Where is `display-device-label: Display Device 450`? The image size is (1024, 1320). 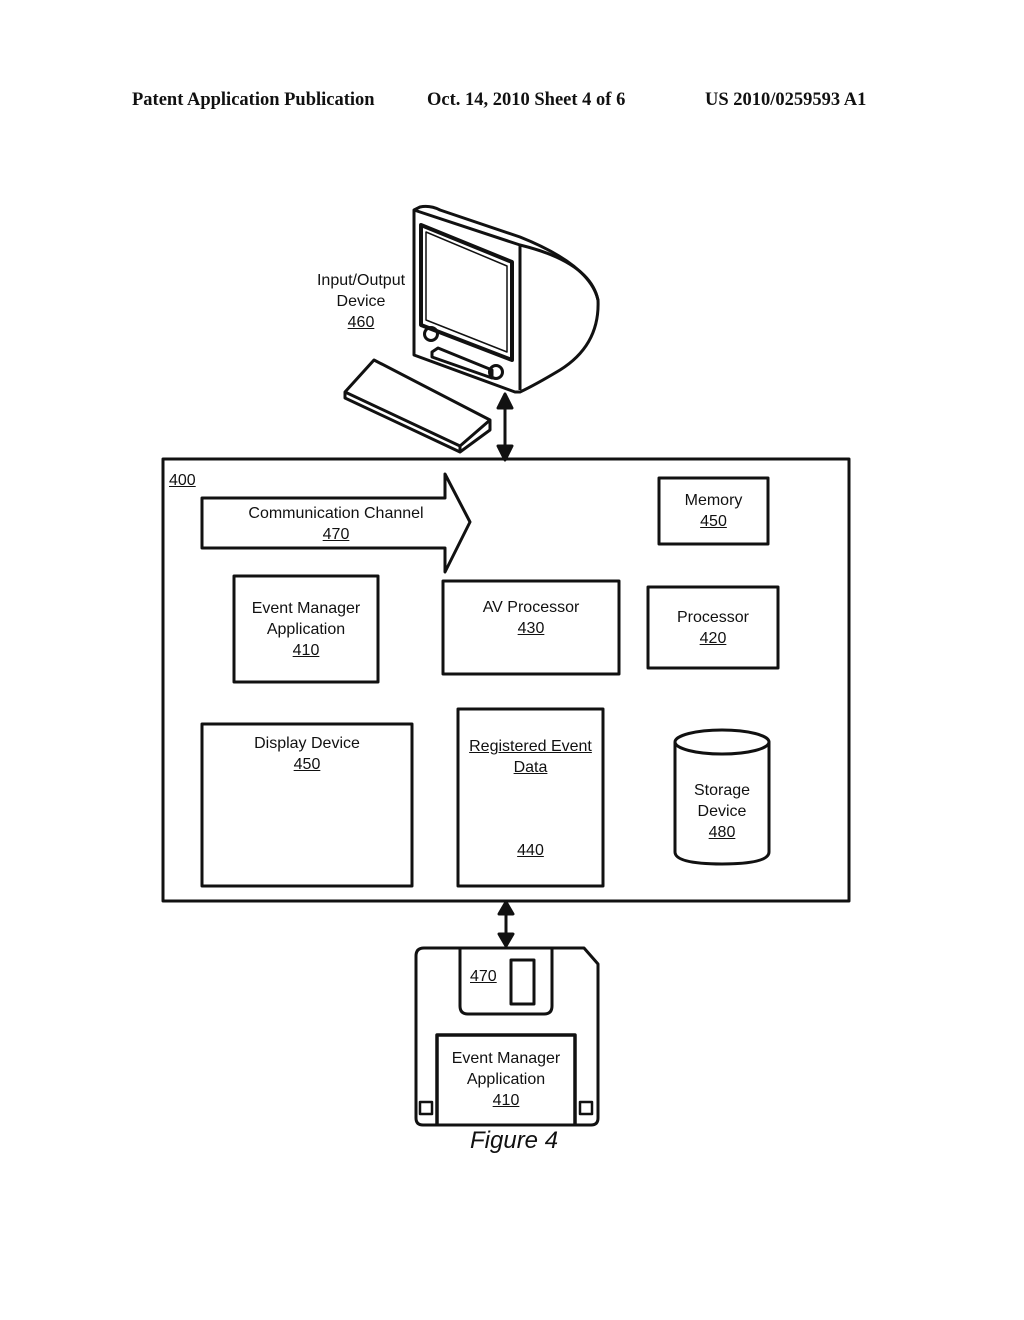 display-device-label: Display Device 450 is located at coordinates (307, 754).